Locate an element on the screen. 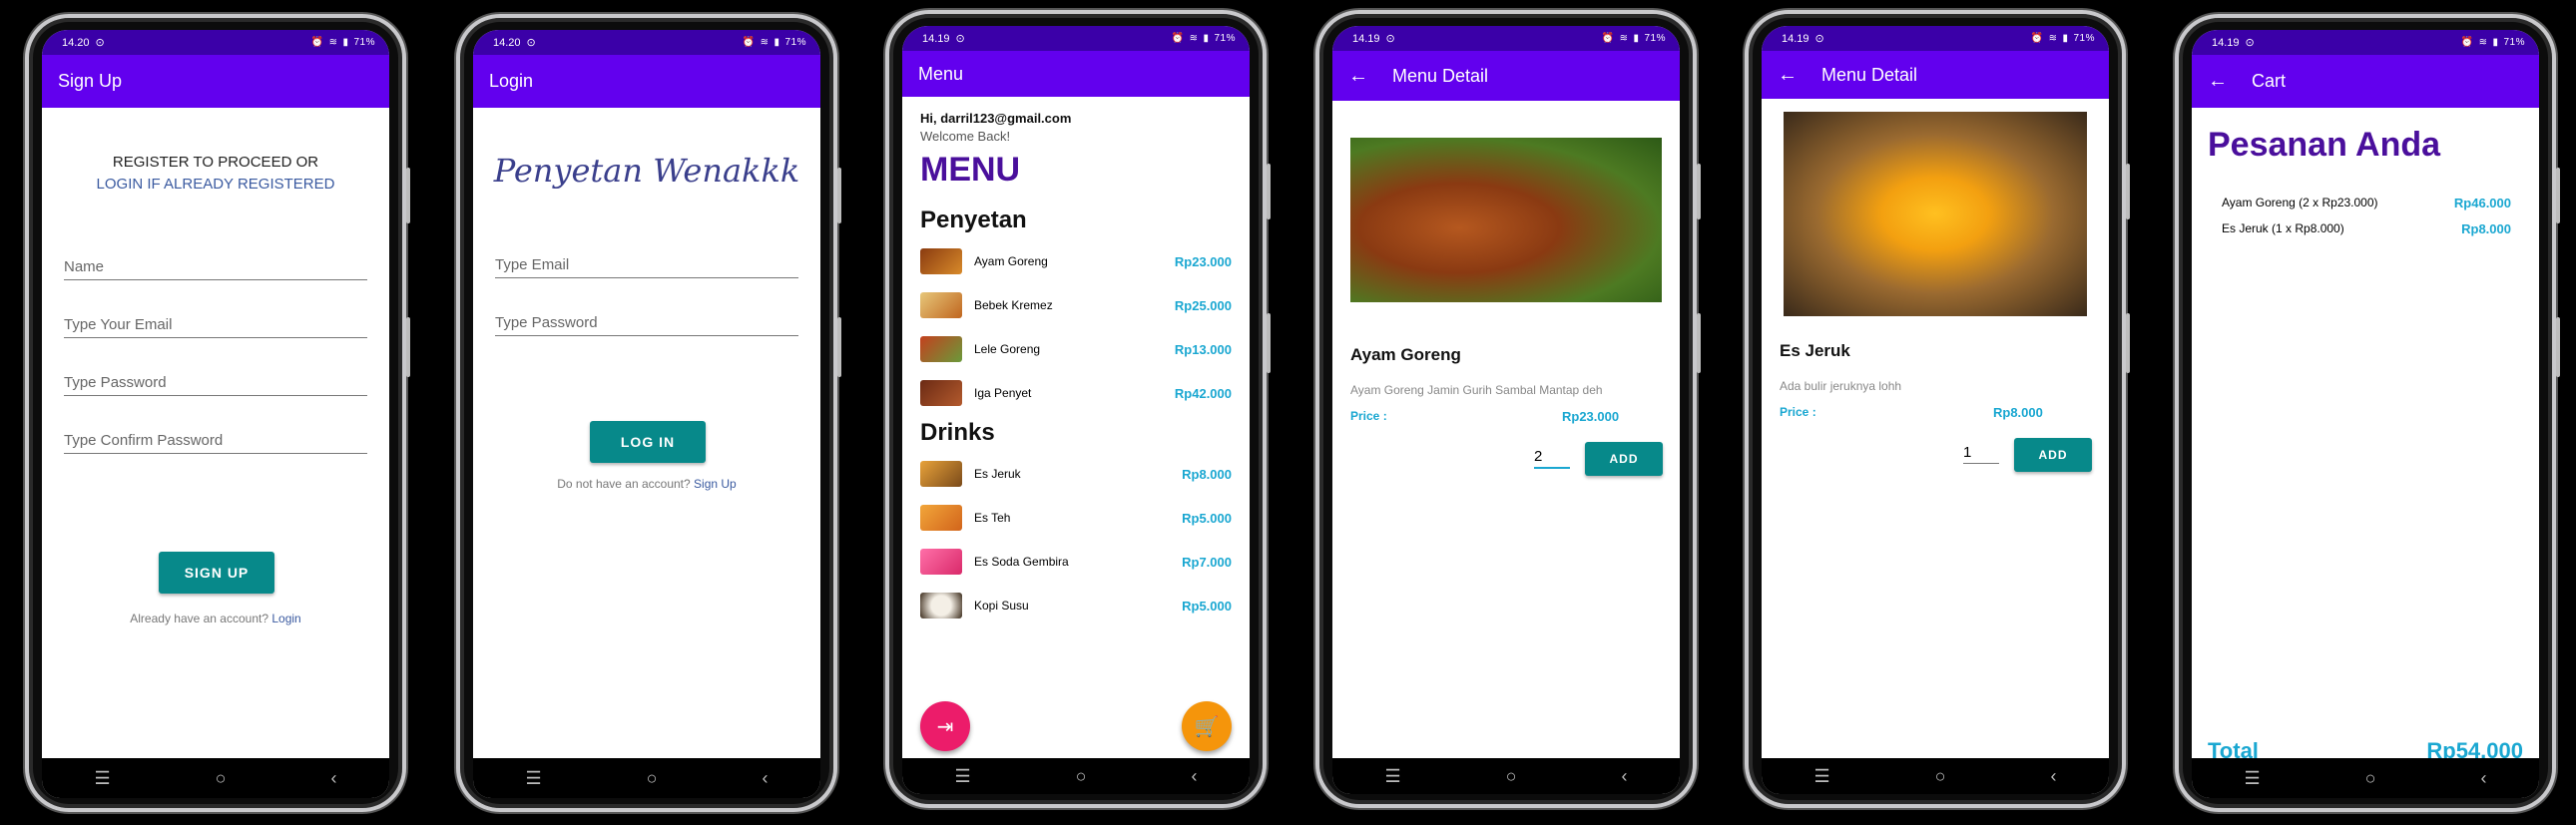  menu-item: Bebek Kremez Rp25.000 is located at coordinates (1076, 305).